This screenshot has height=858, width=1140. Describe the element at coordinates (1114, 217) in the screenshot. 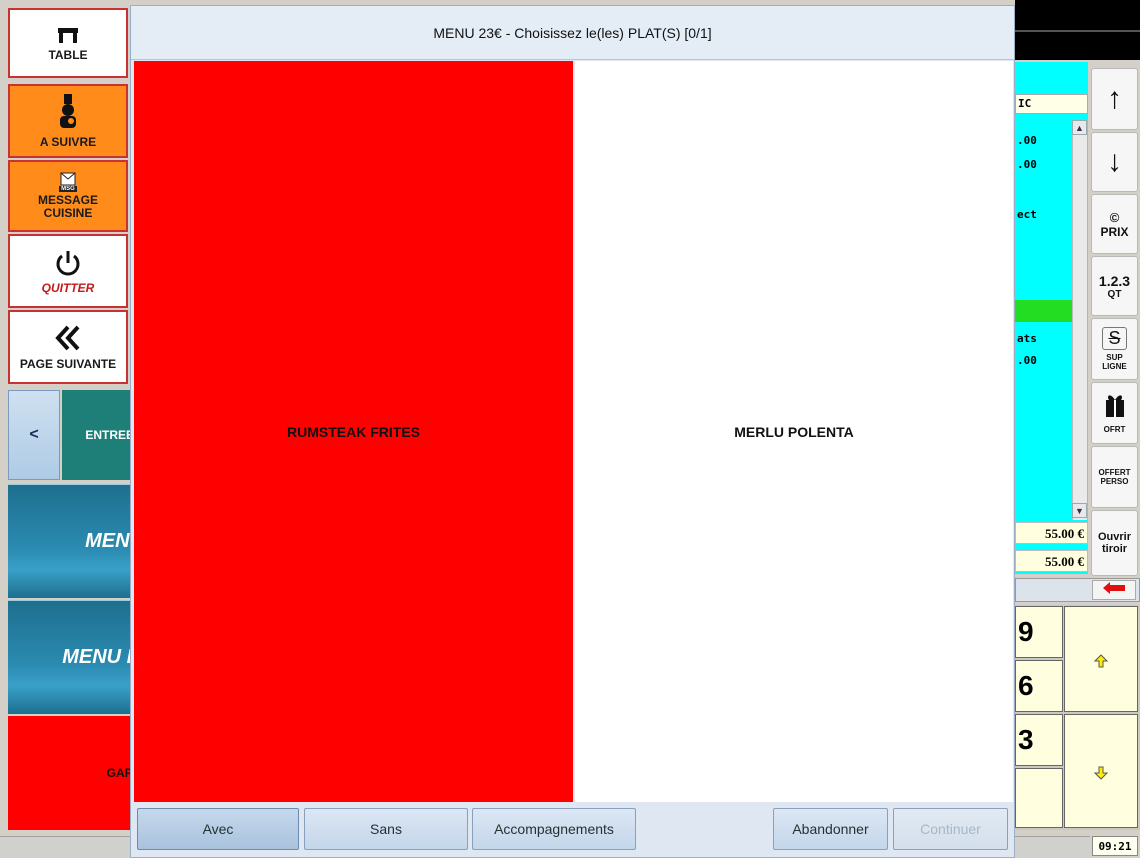

I see `euro-icon: ©` at that location.